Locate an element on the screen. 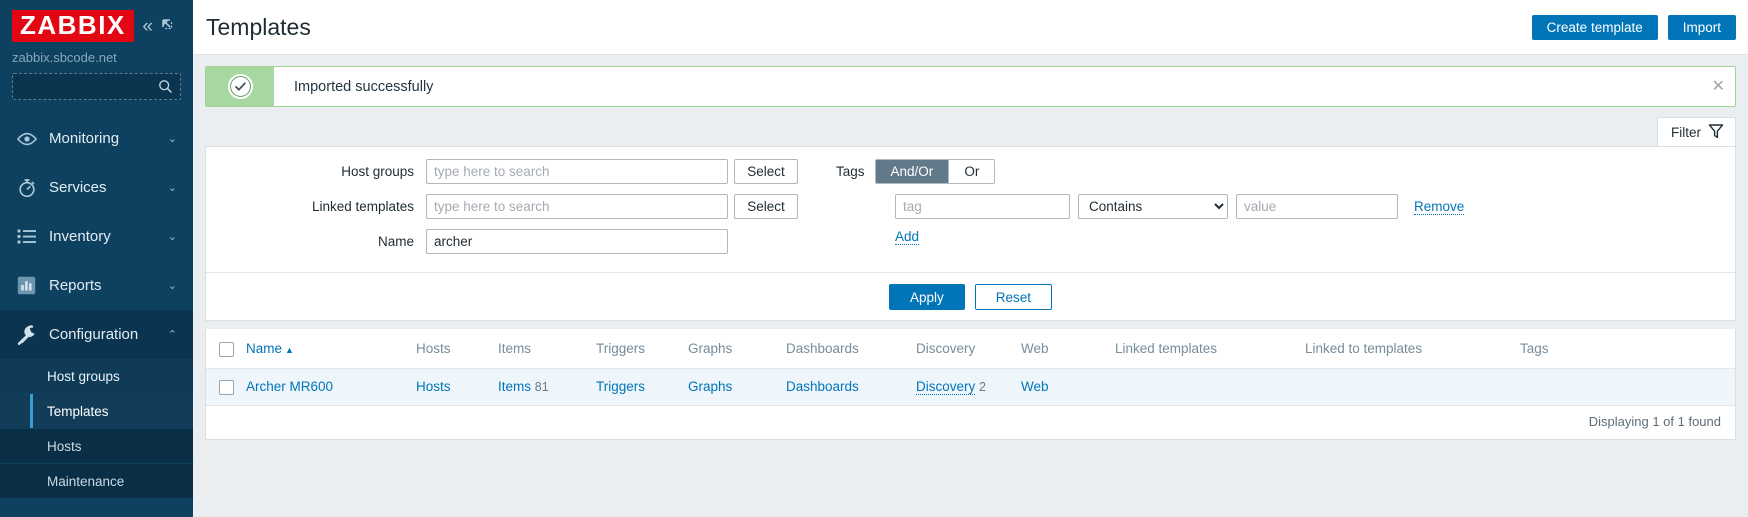  sidebar-item-inventory: Inventory ⌄ is located at coordinates (96, 236).